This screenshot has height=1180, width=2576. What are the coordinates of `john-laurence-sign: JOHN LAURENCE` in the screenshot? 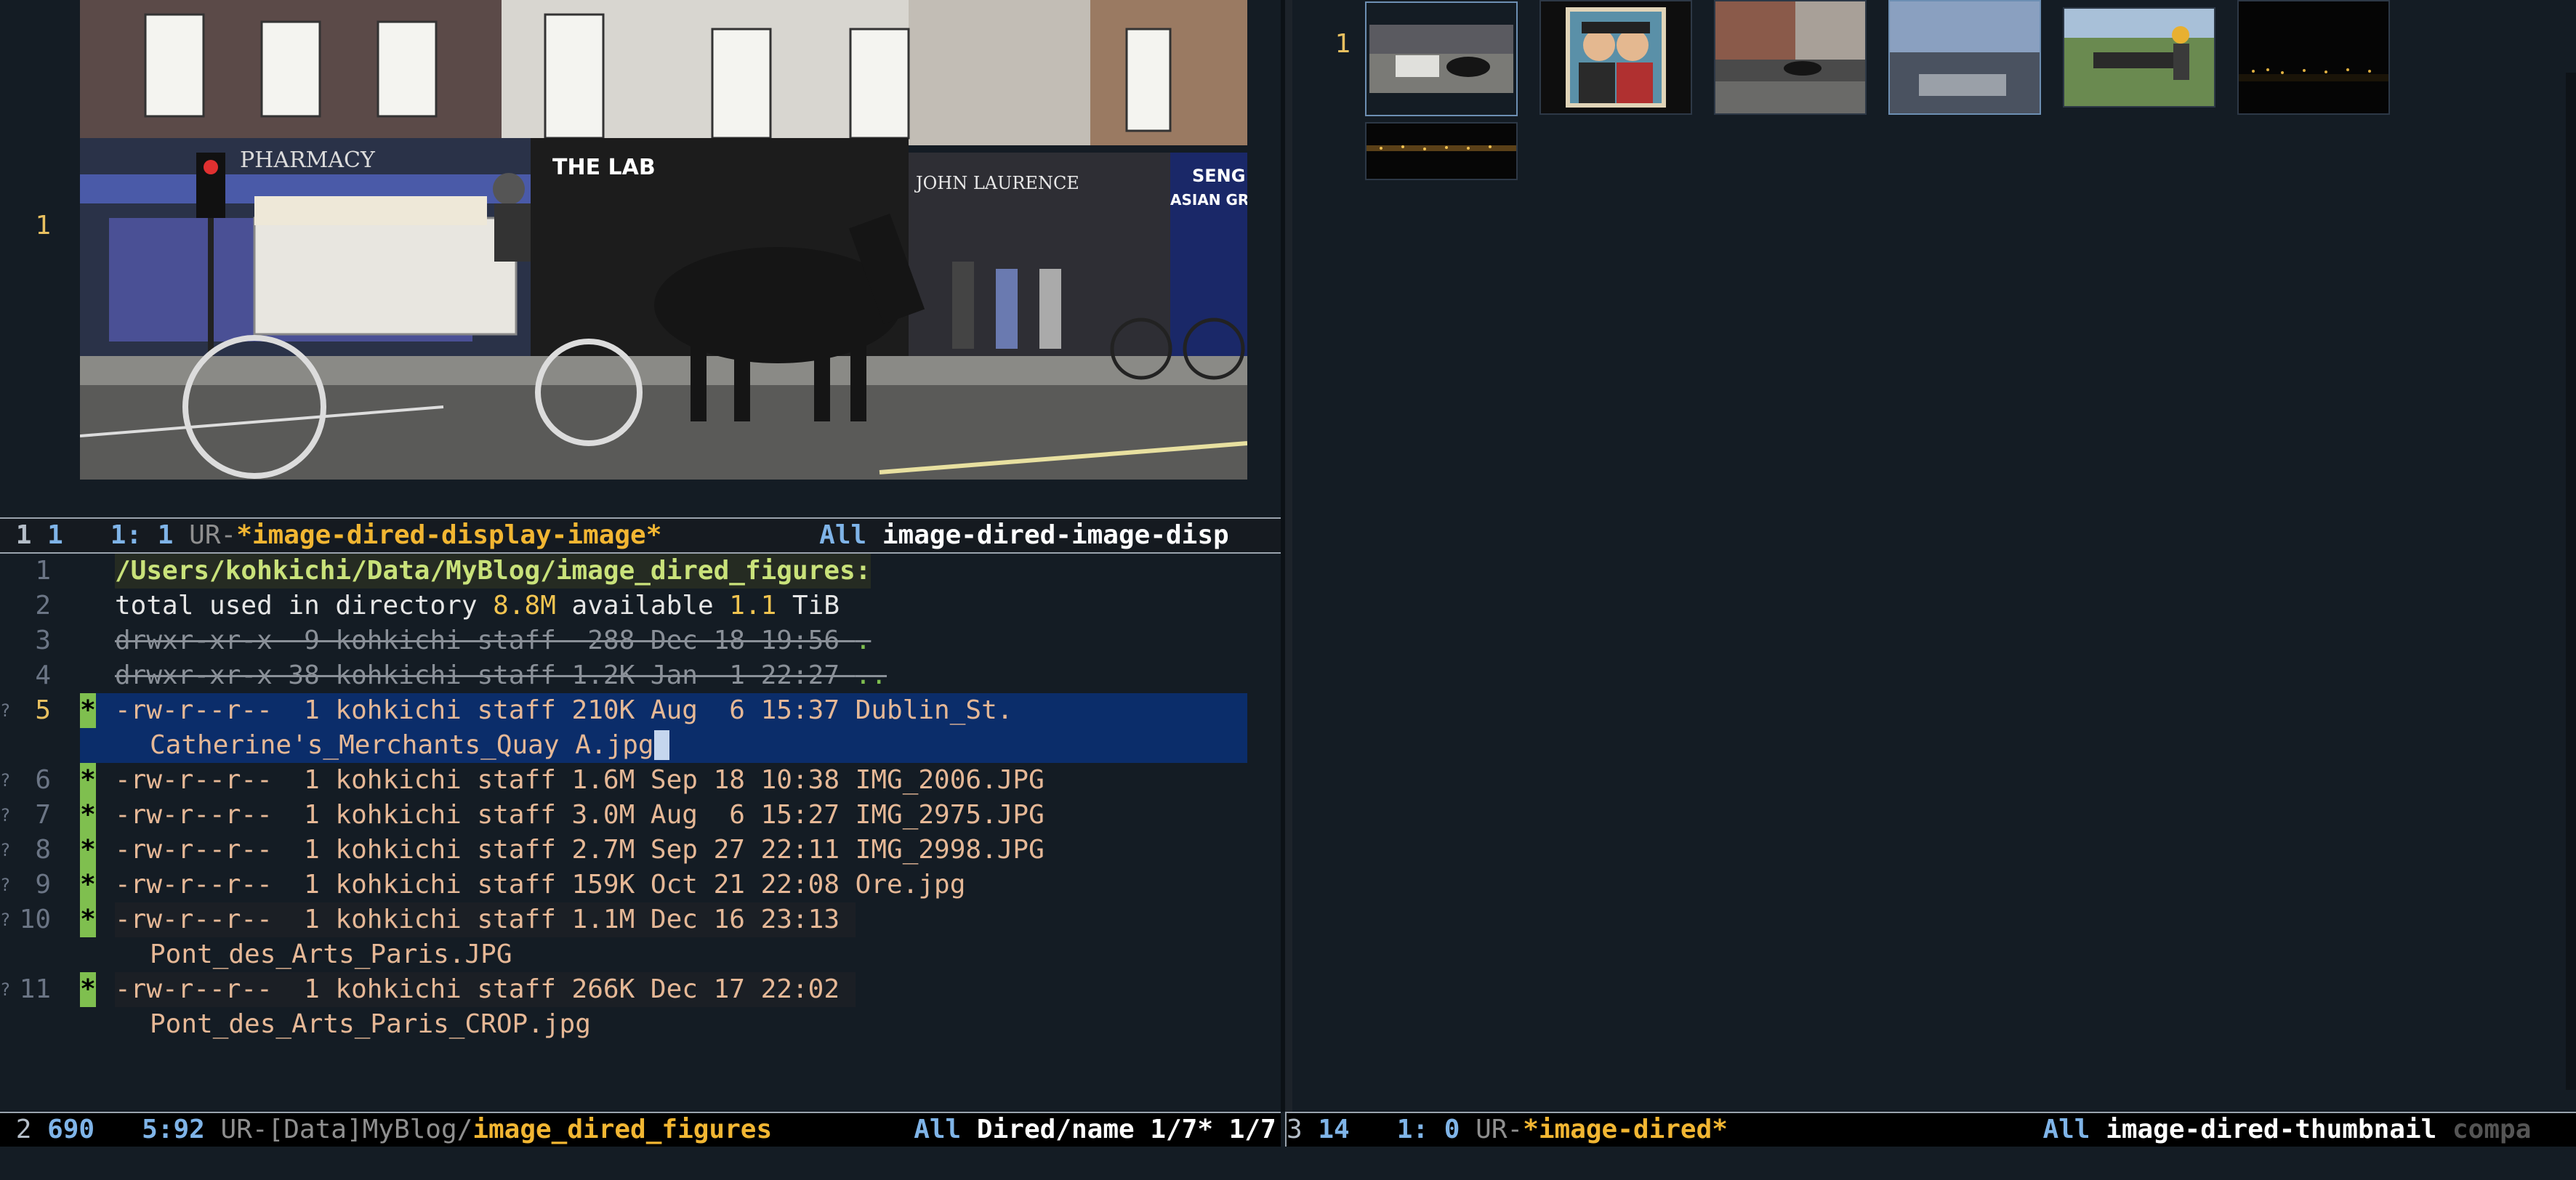 It's located at (996, 183).